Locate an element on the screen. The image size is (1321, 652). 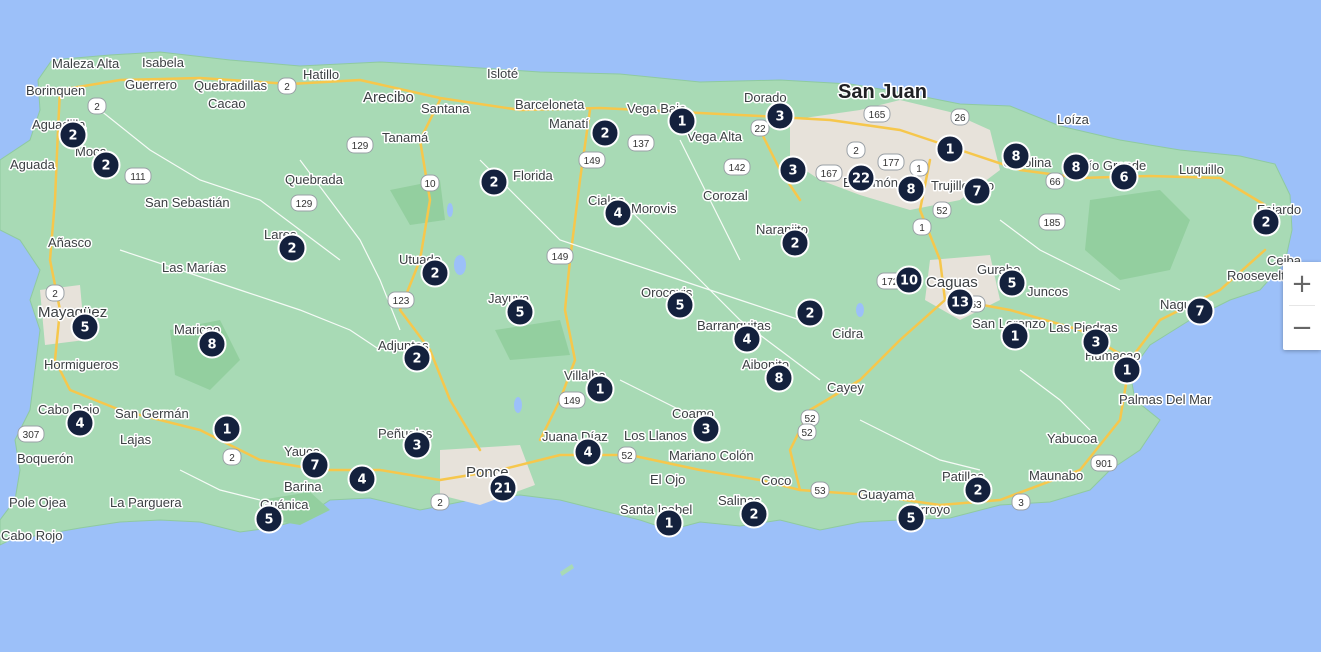
route-shield-label: 22 is located at coordinates (760, 129).